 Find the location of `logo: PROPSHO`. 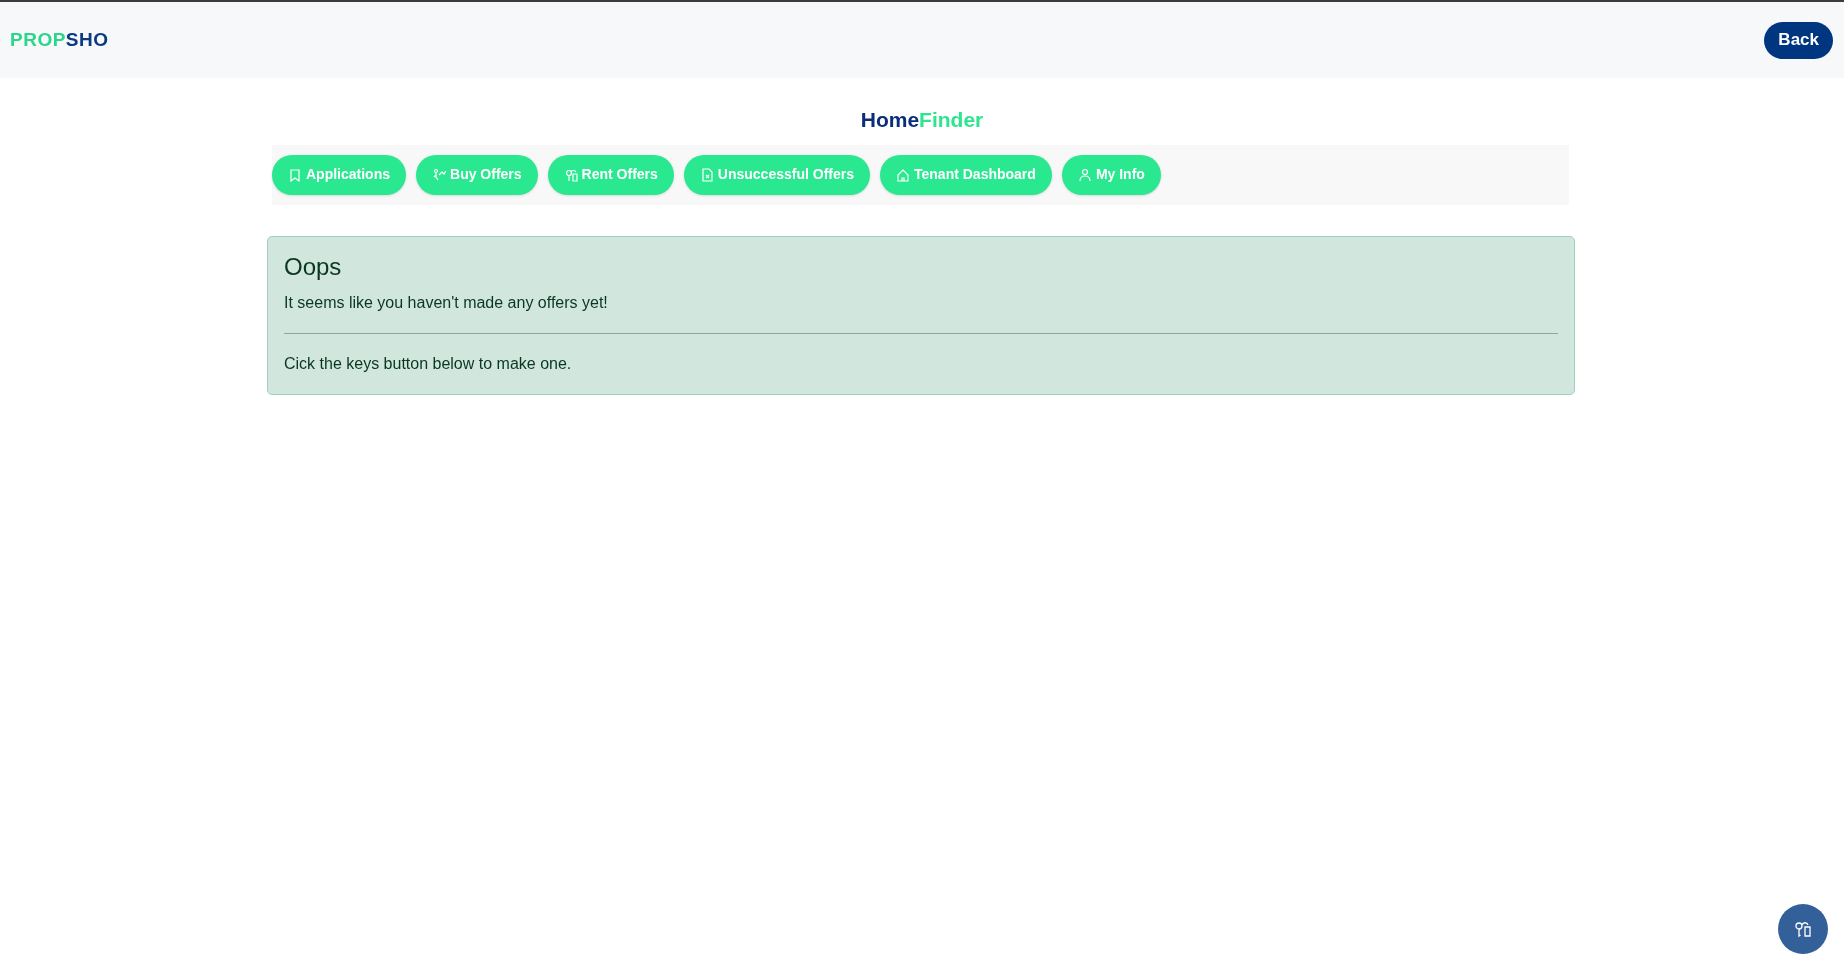

logo: PROPSHO is located at coordinates (59, 40).